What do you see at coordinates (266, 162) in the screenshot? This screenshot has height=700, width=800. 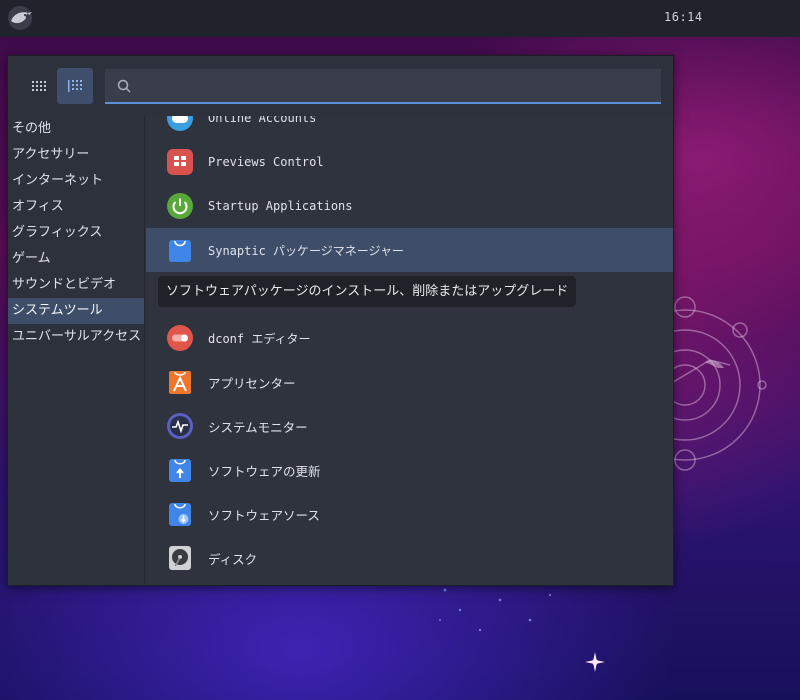 I see `app-name: Previews Control` at bounding box center [266, 162].